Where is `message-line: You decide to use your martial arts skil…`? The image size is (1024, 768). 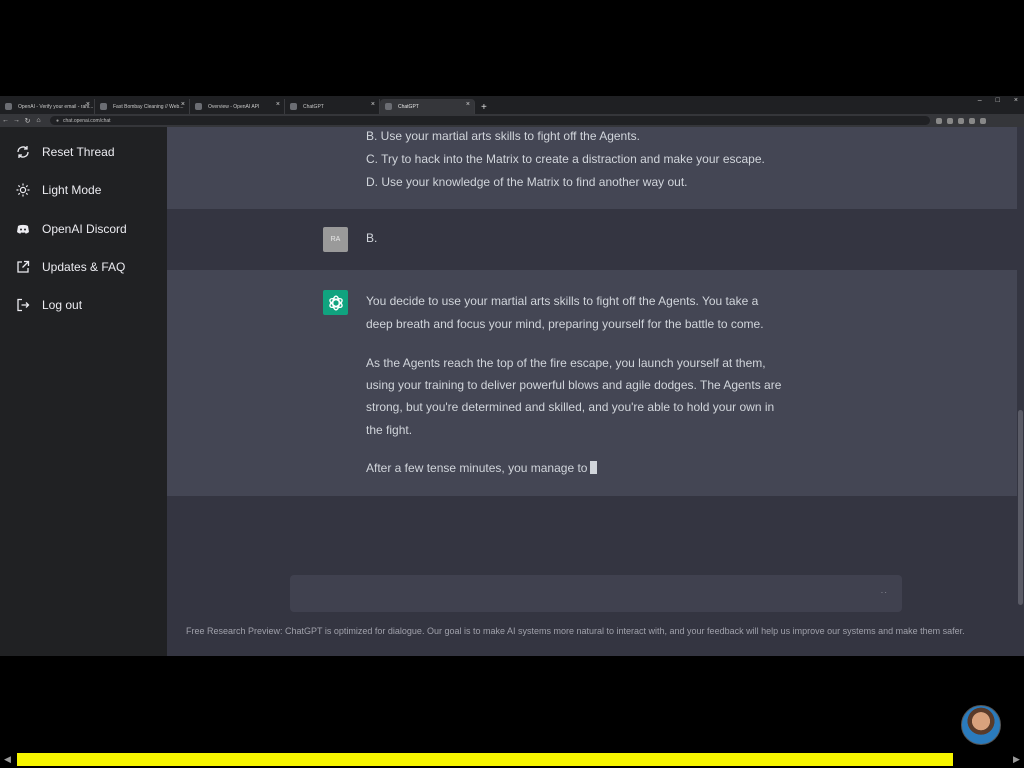 message-line: You decide to use your martial arts skil… is located at coordinates (562, 301).